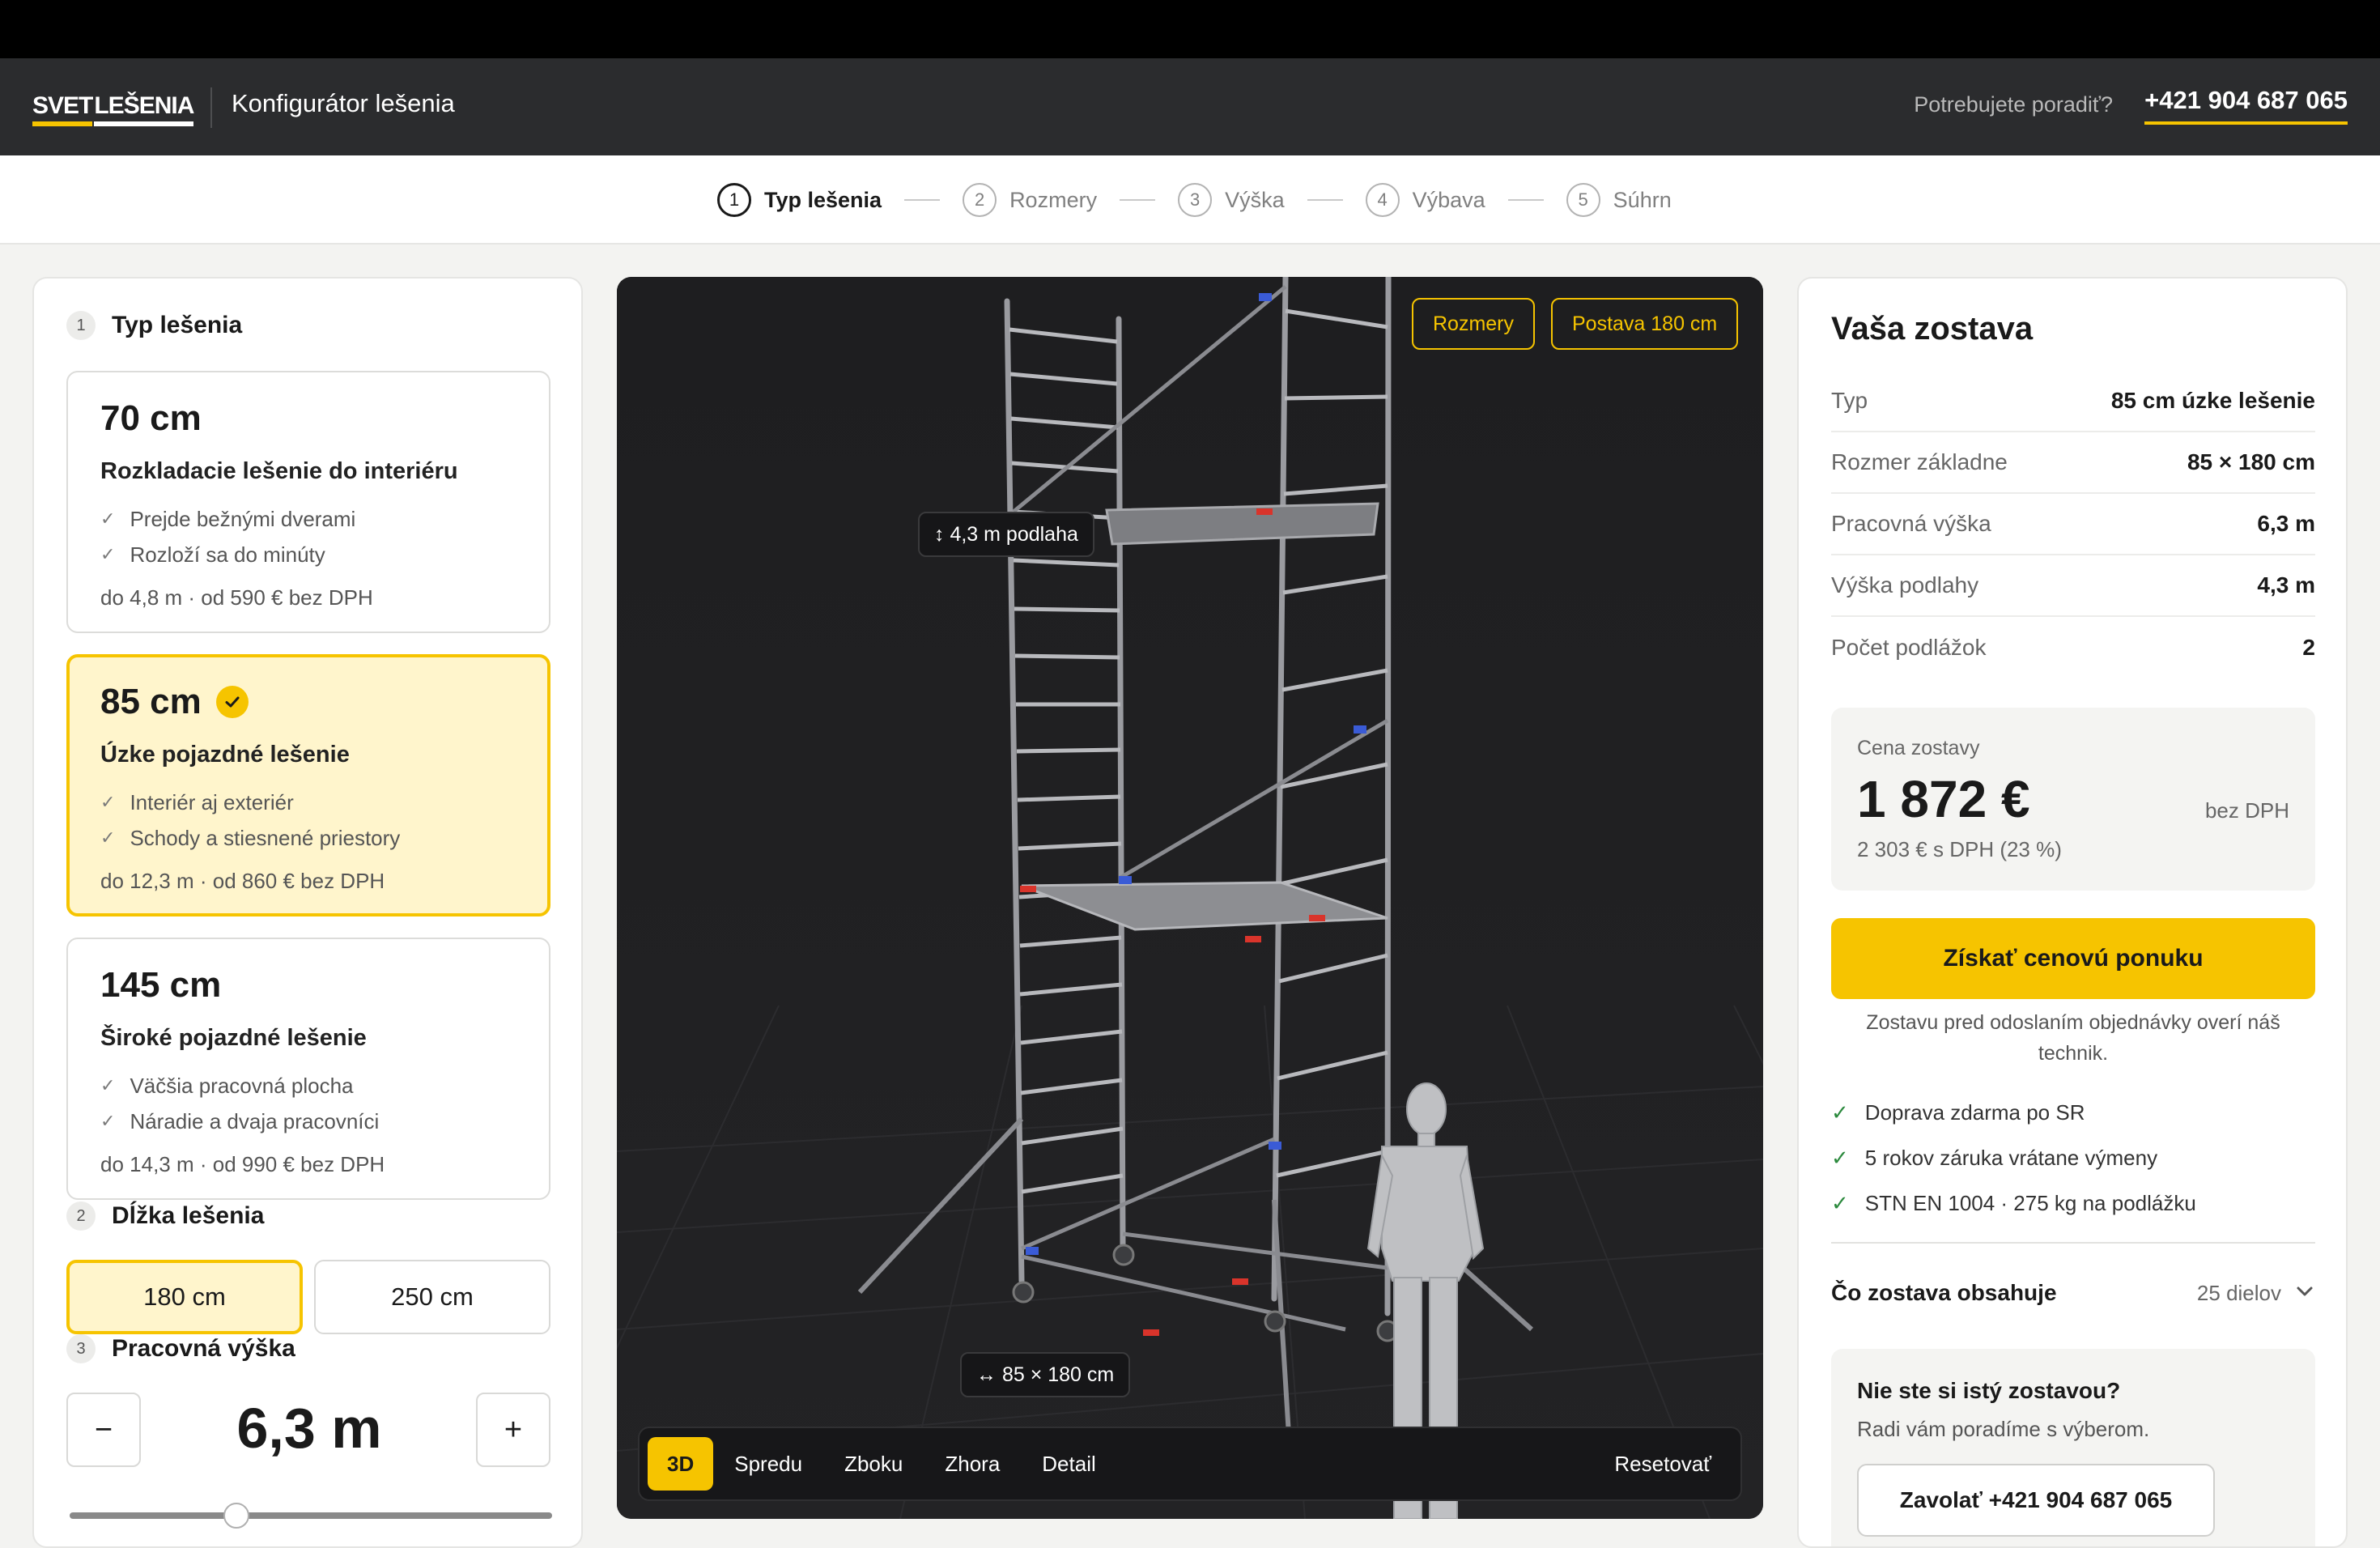  Describe the element at coordinates (2286, 585) in the screenshot. I see `row-value: 4,3 m` at that location.